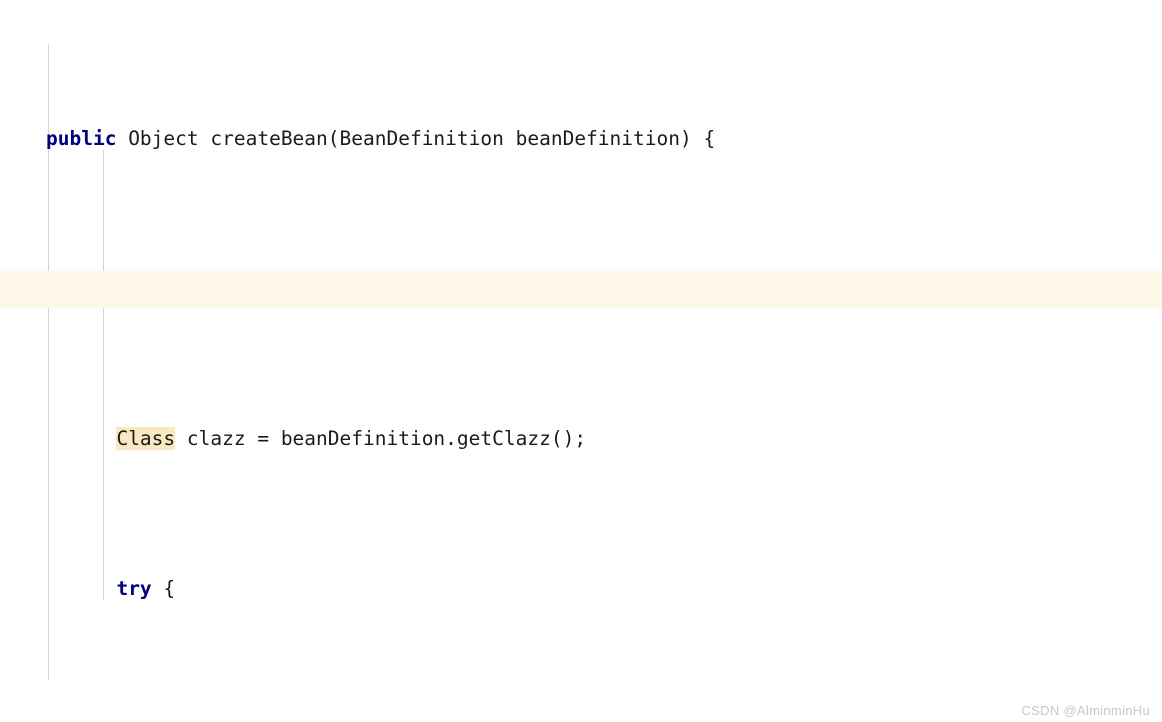  I want to click on class-assignment-rest: clazz = beanDefinition.getClazz();, so click(381, 438).